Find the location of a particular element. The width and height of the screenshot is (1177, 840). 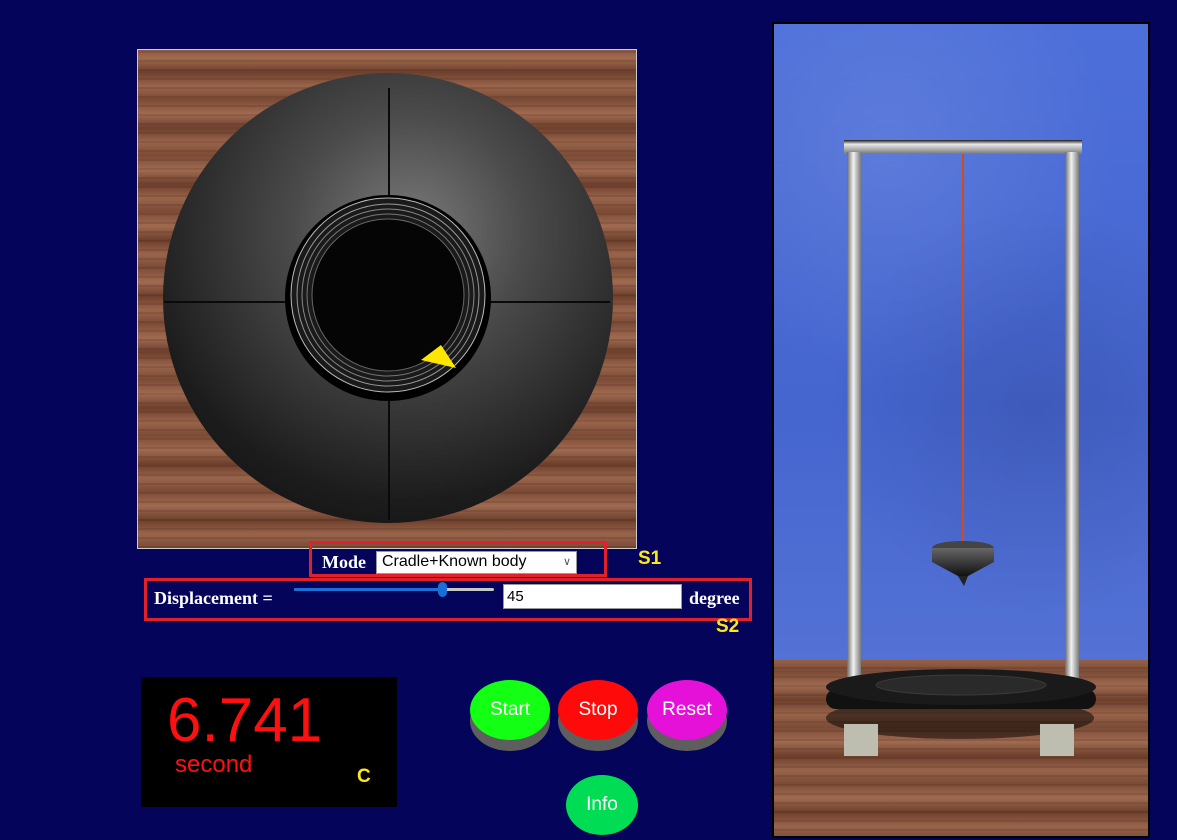

slider-thumb is located at coordinates (442, 589).